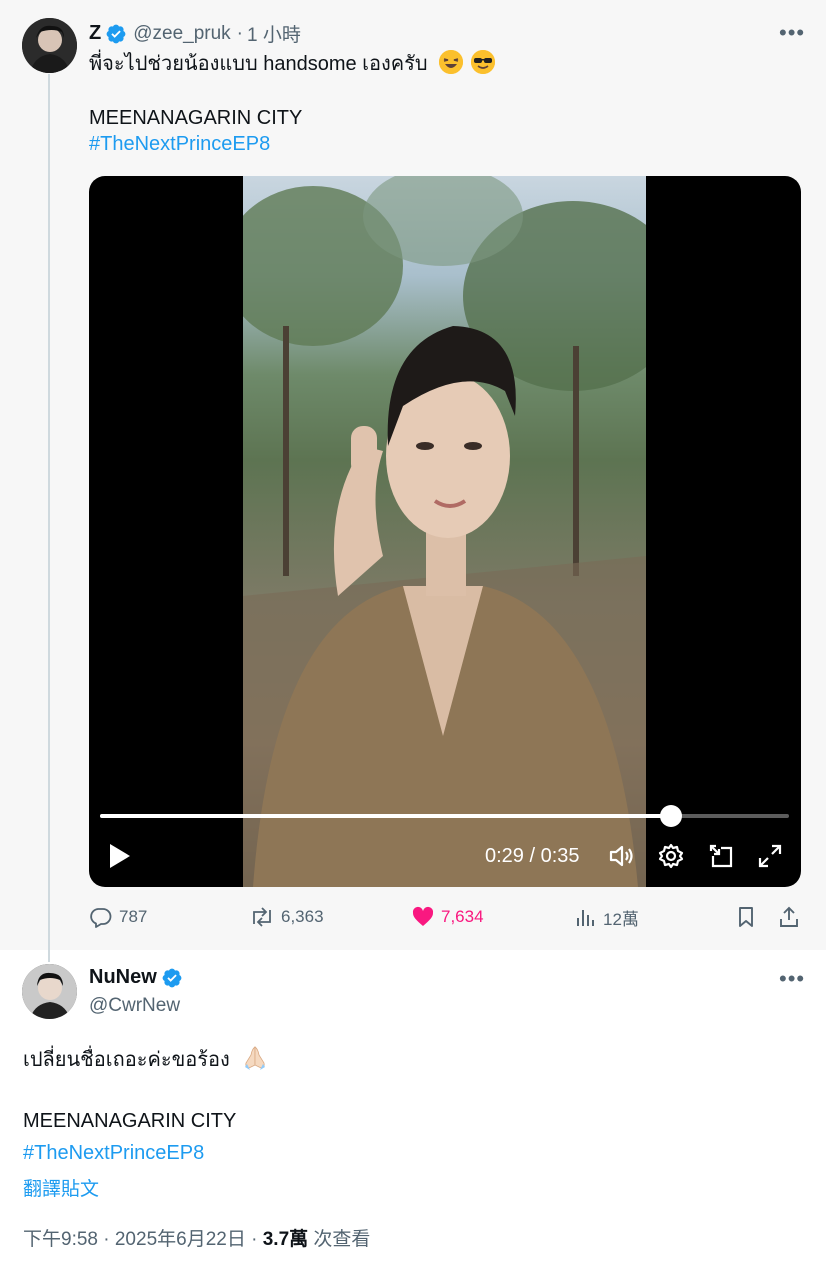 The height and width of the screenshot is (1271, 826). Describe the element at coordinates (123, 977) in the screenshot. I see `display-name: NuNew` at that location.